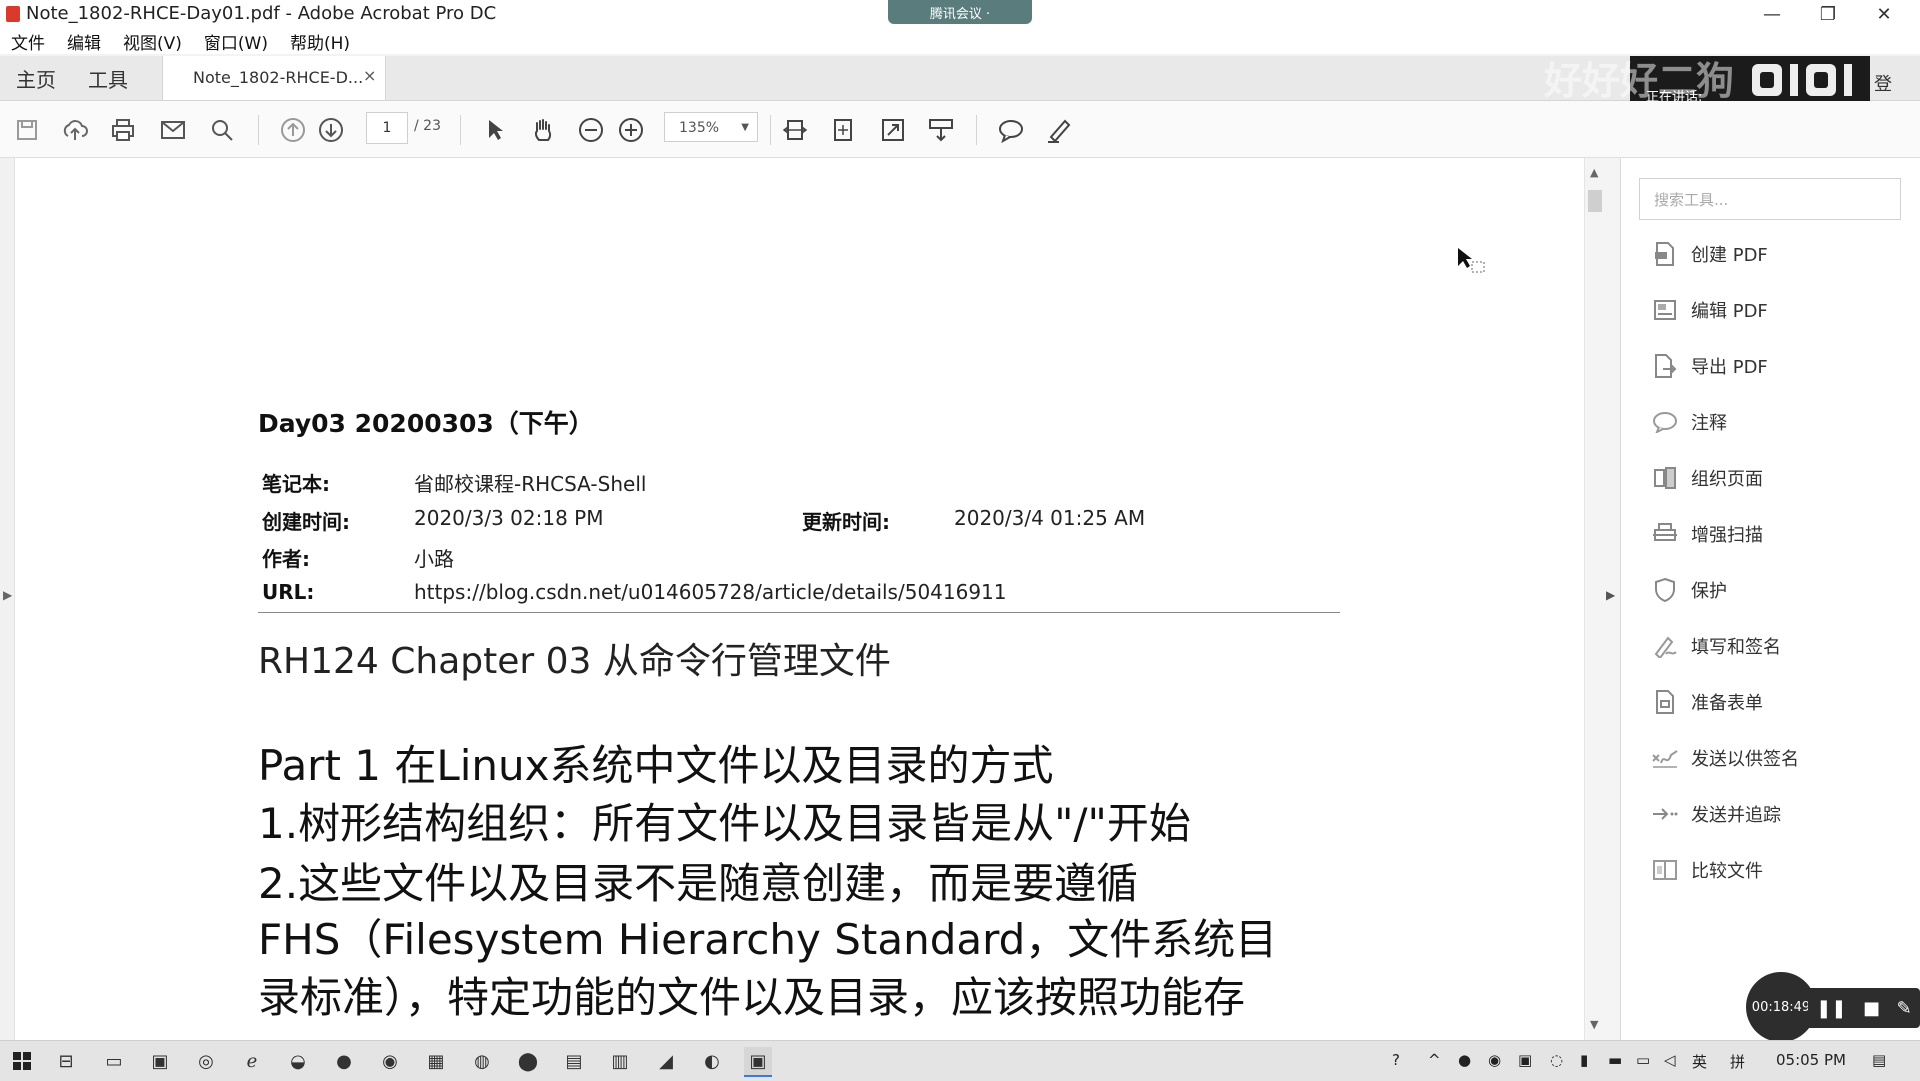  I want to click on tray-app-icon: ▣, so click(1525, 1060).